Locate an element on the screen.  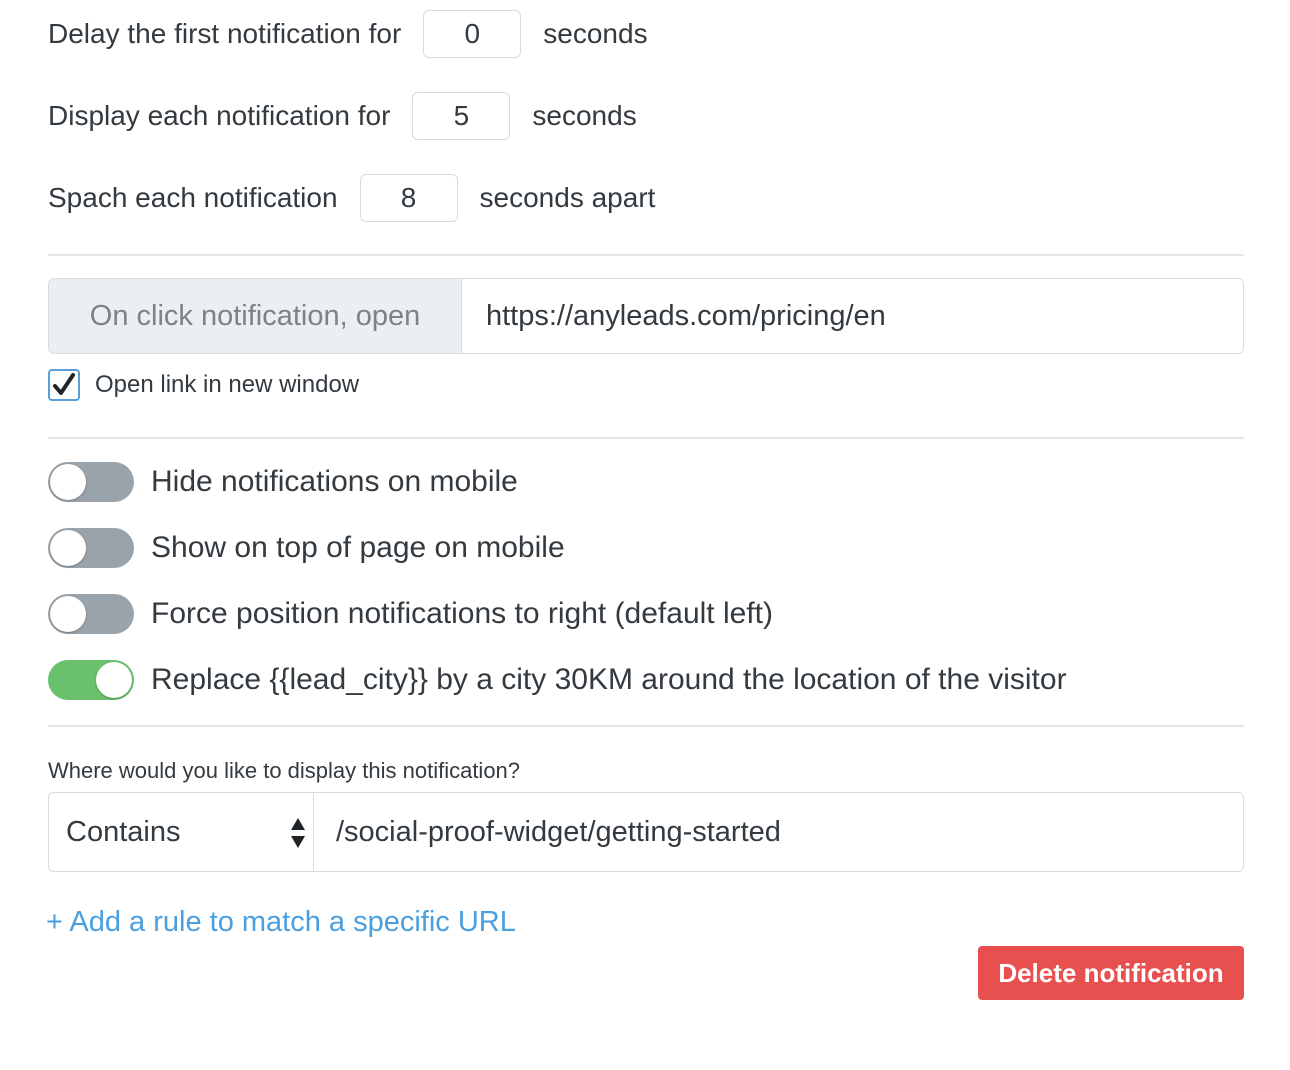
click-url-group: On click notification, open is located at coordinates (646, 316).